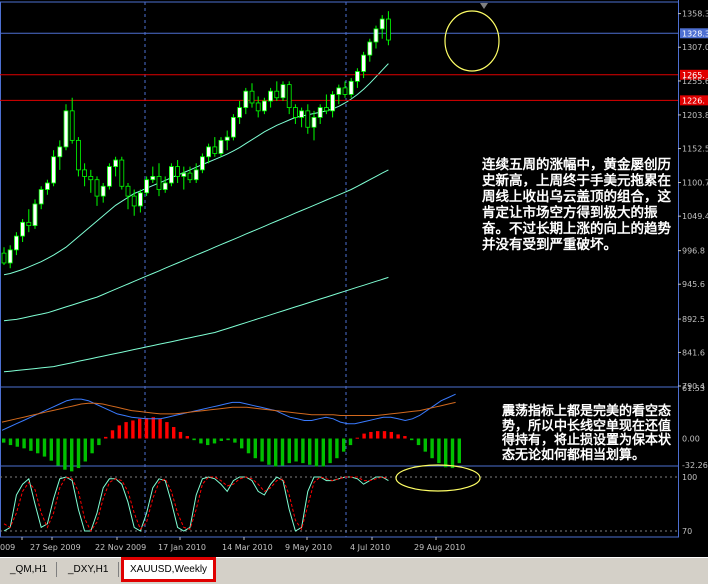  What do you see at coordinates (182, 547) in the screenshot?
I see `time-tick-label: 17 Jan 2010` at bounding box center [182, 547].